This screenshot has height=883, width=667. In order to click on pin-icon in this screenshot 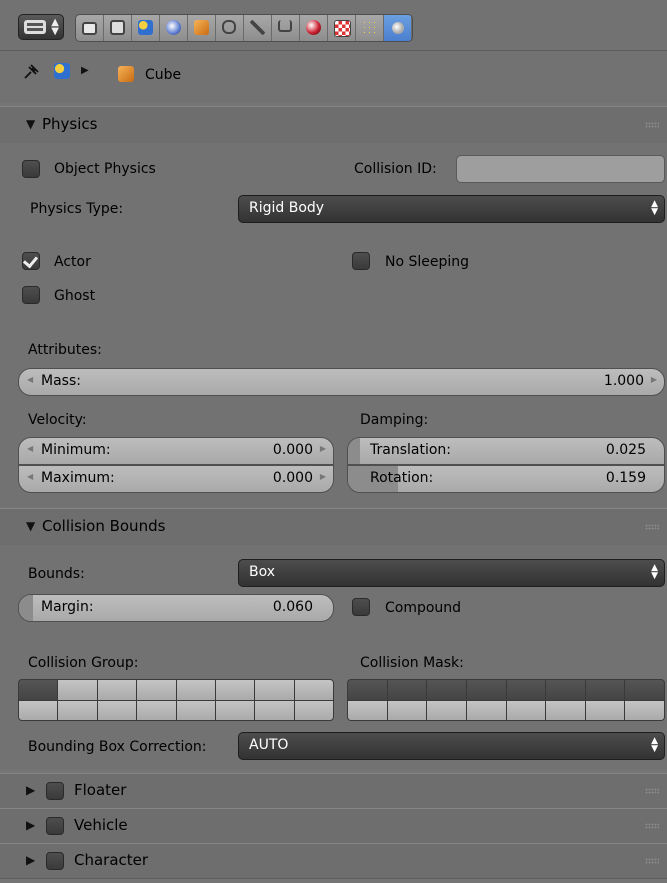, I will do `click(31, 72)`.